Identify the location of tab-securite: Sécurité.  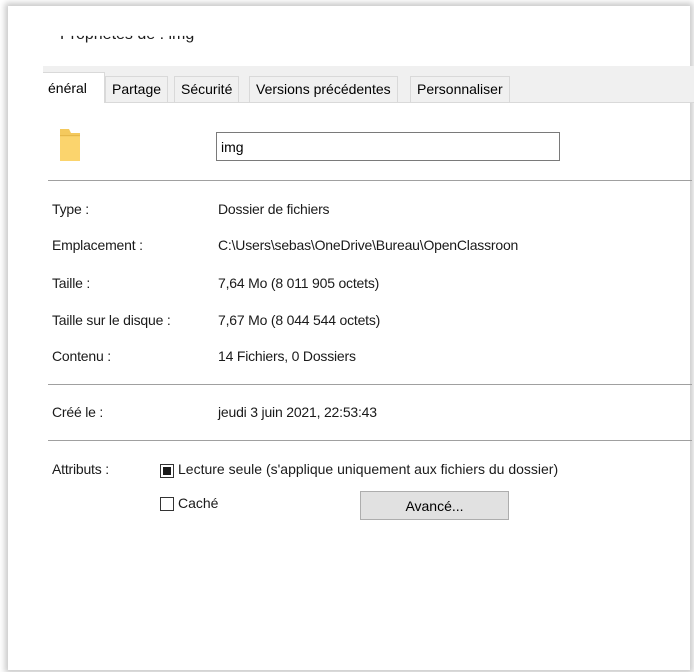
(207, 89).